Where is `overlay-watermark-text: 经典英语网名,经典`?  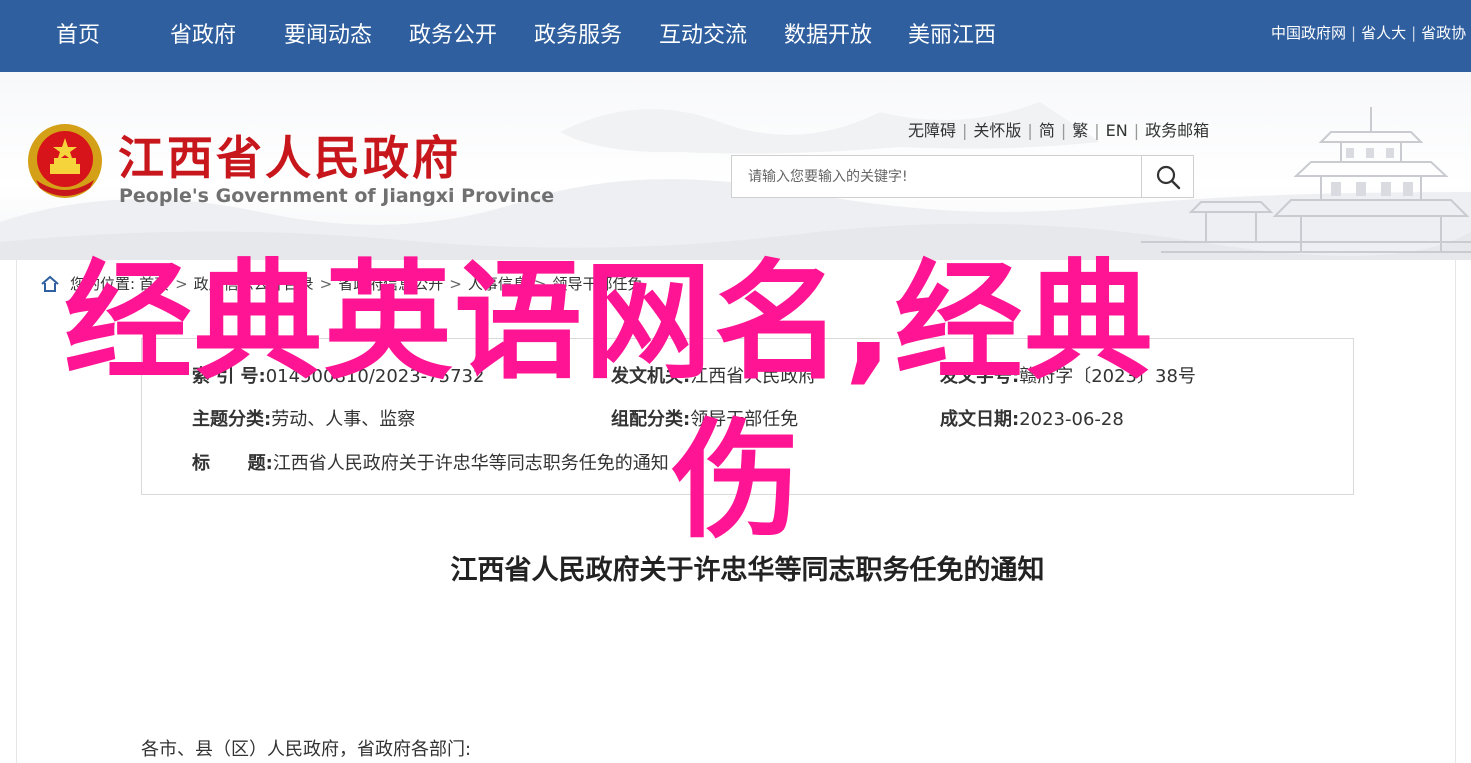 overlay-watermark-text: 经典英语网名,经典 is located at coordinates (609, 322).